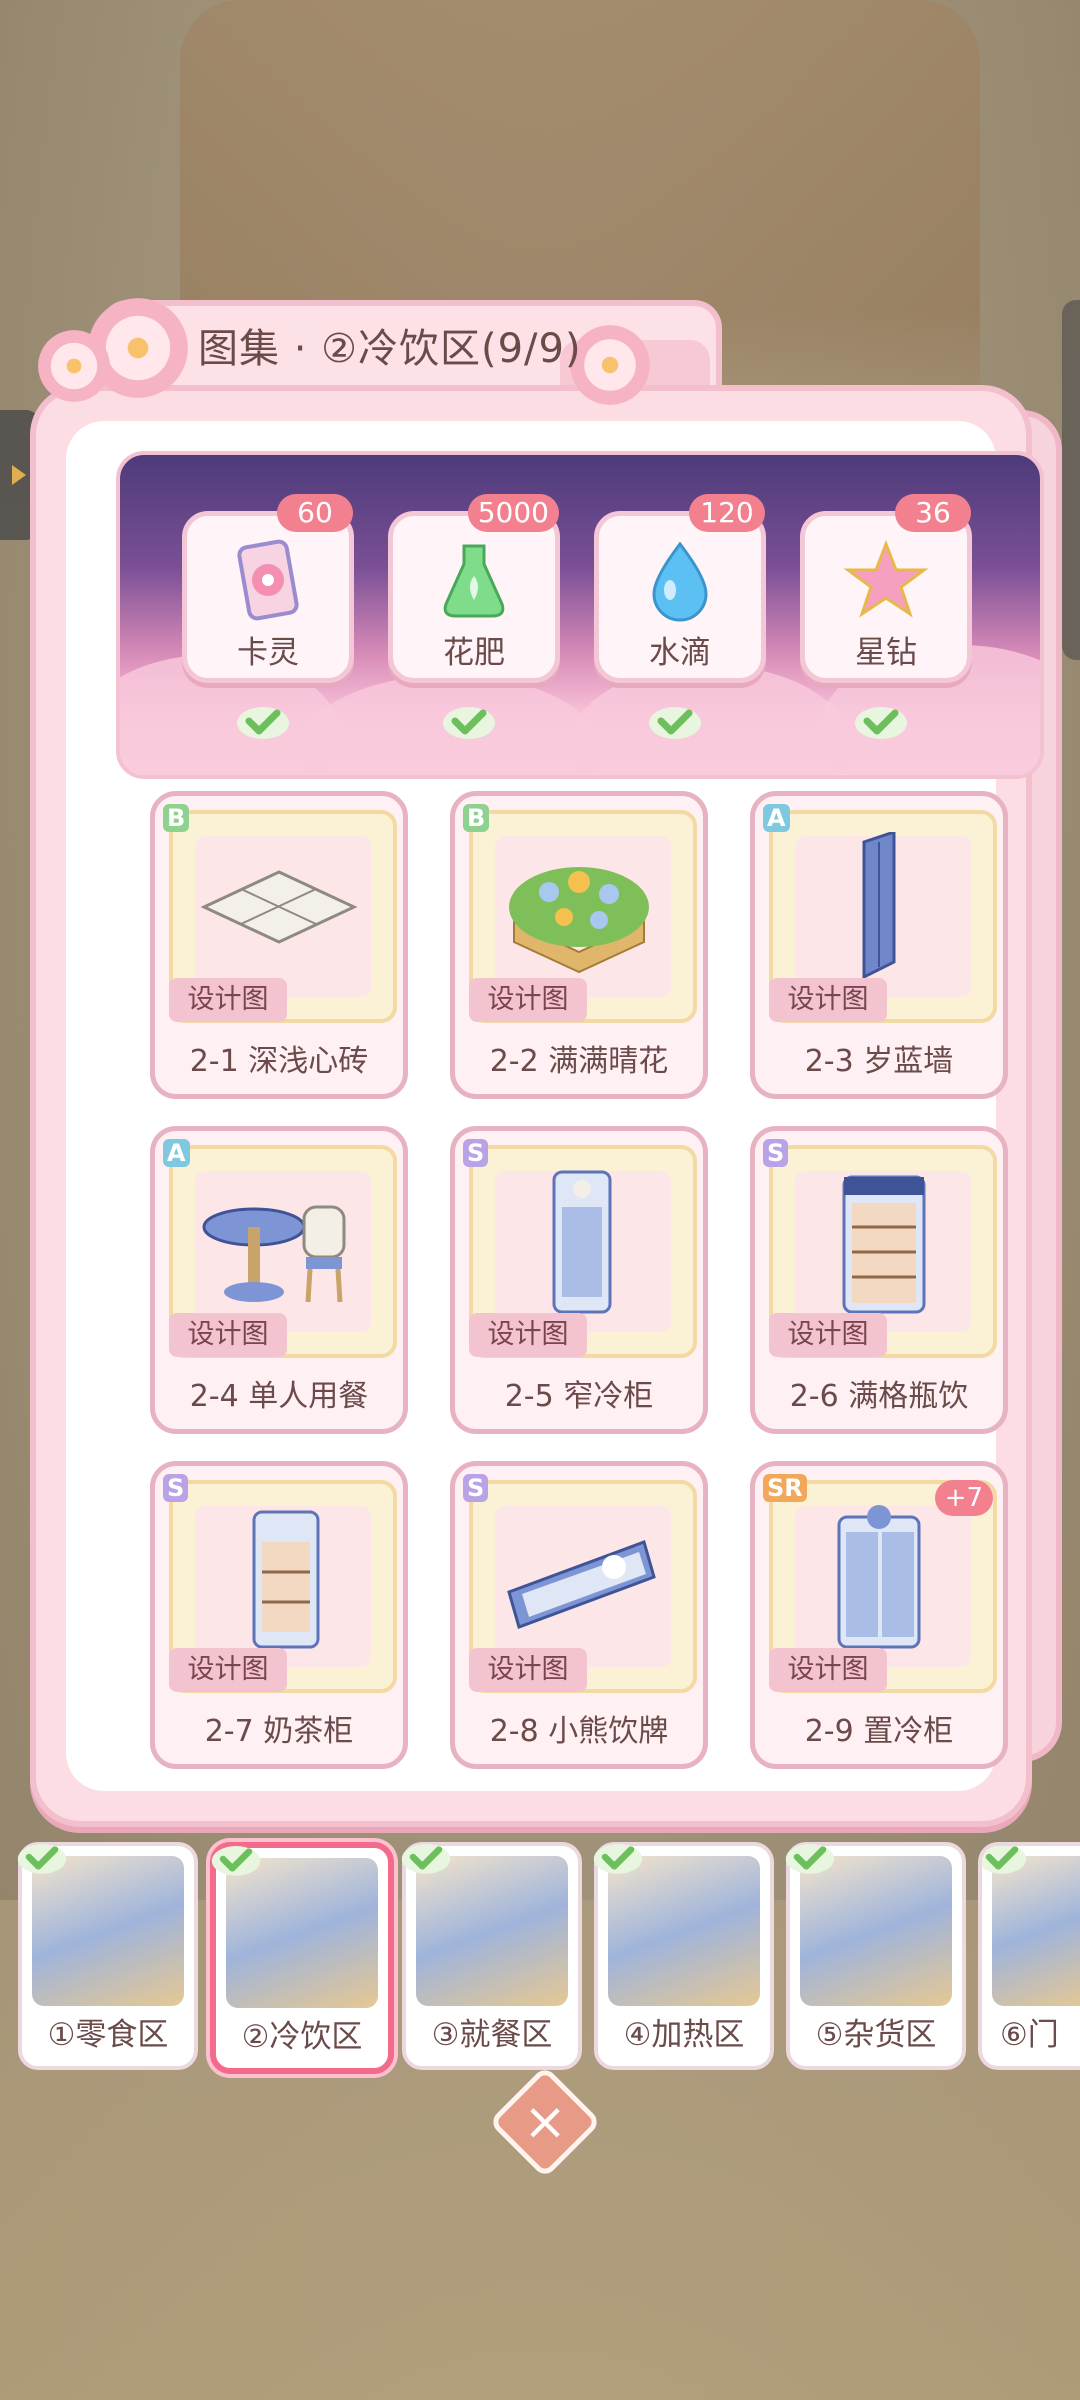 This screenshot has width=1080, height=2400. Describe the element at coordinates (886, 578) in the screenshot. I see `star-diamond-icon` at that location.